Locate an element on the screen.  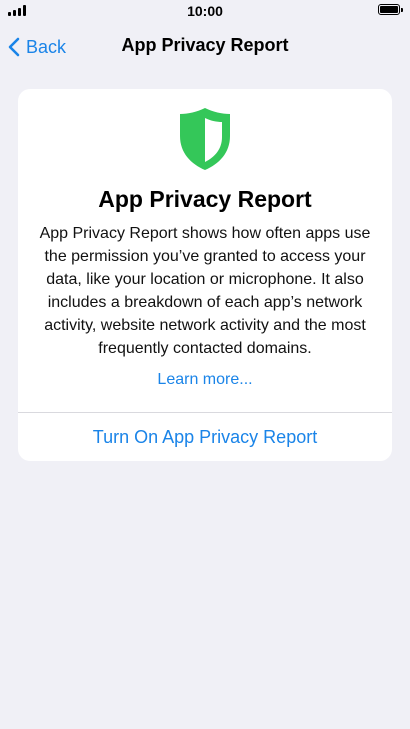
page-title: App Privacy Report is located at coordinates (205, 45).